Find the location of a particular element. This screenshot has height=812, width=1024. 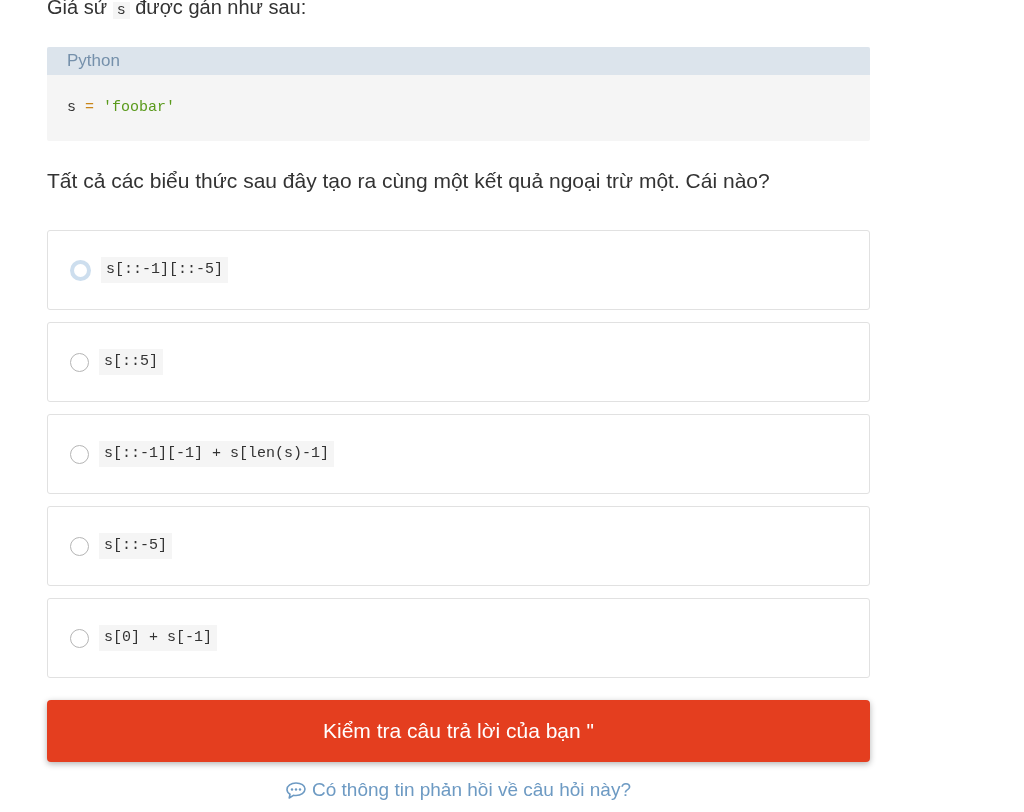

check-answer-button: Kiểm tra câu trả lời của bạn " is located at coordinates (458, 731).